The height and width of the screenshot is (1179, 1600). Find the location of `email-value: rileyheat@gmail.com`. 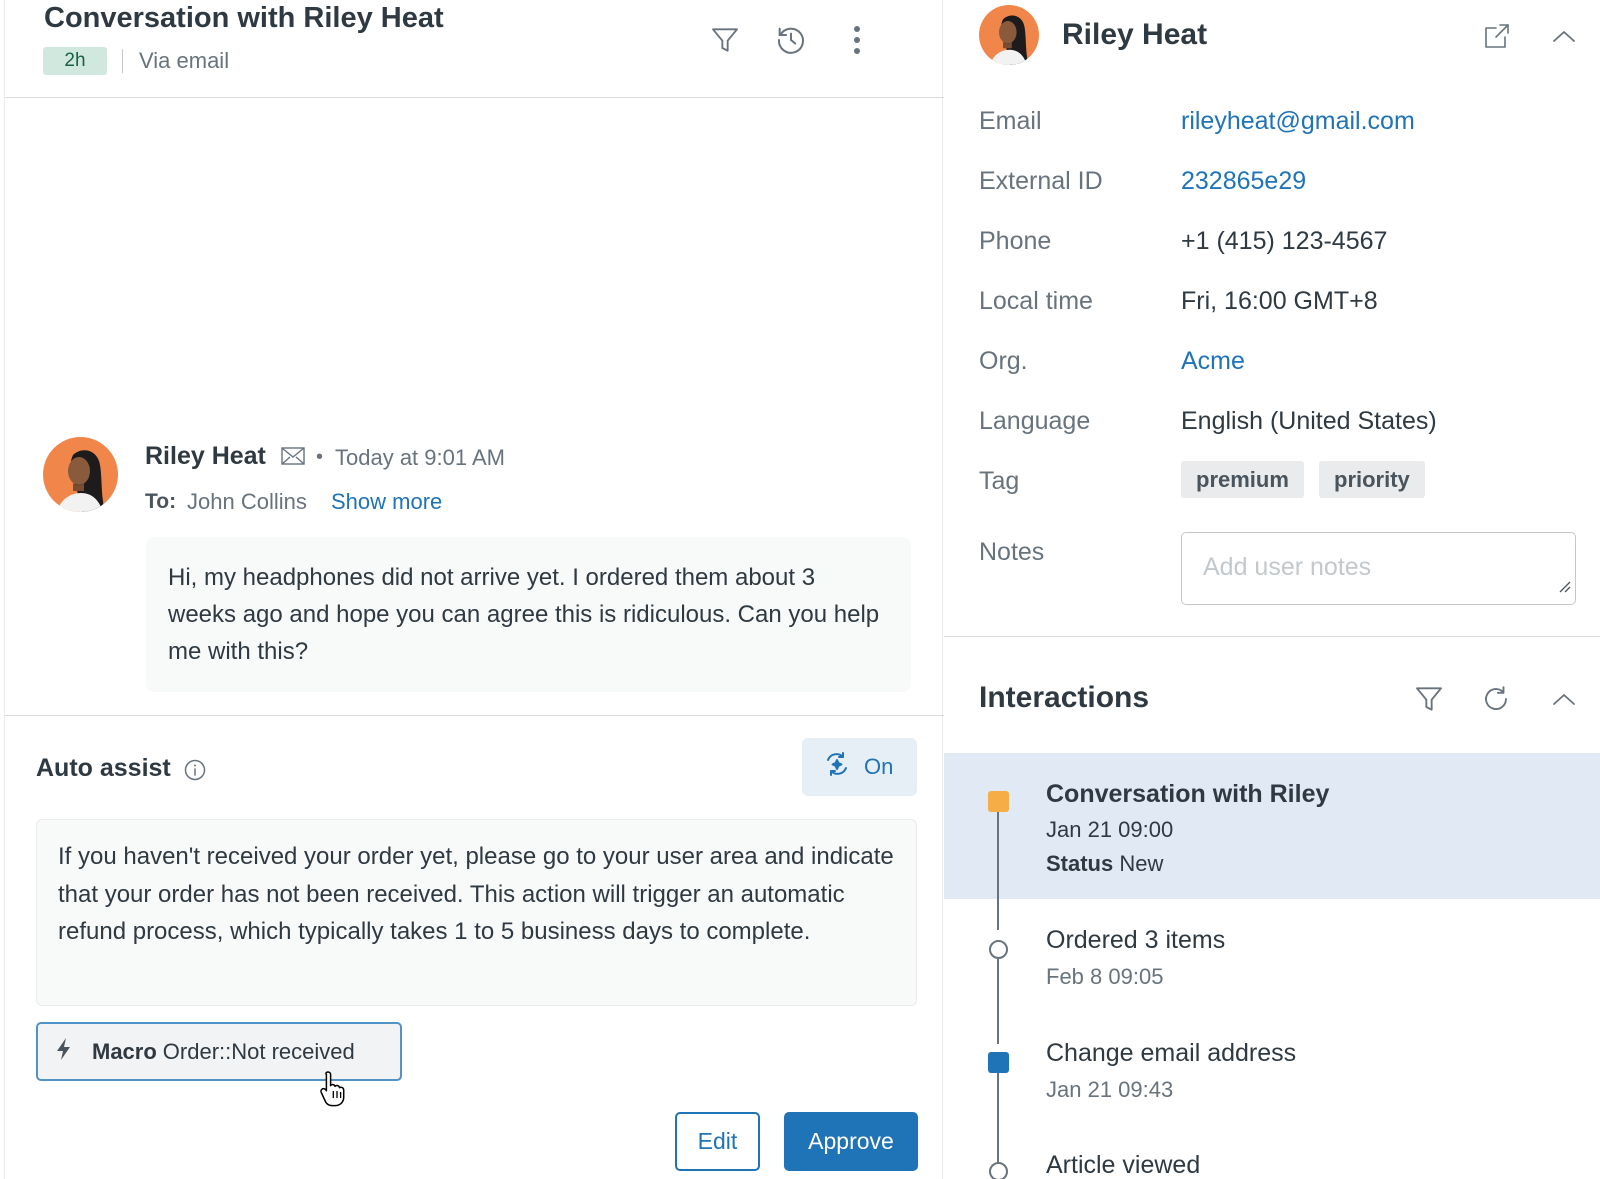

email-value: rileyheat@gmail.com is located at coordinates (1298, 121).